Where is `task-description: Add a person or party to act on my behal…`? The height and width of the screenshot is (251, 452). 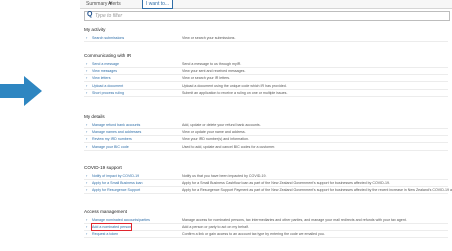
task-description: Add a person or party to act on my behal… is located at coordinates (215, 227).